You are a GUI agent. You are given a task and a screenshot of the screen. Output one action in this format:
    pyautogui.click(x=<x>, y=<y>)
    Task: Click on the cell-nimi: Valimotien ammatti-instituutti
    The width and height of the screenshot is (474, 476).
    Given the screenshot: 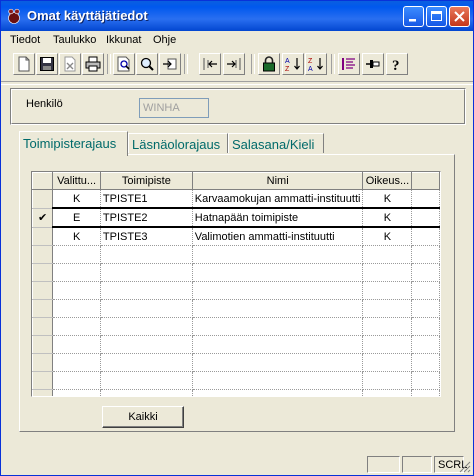 What is the action you would take?
    pyautogui.click(x=278, y=236)
    